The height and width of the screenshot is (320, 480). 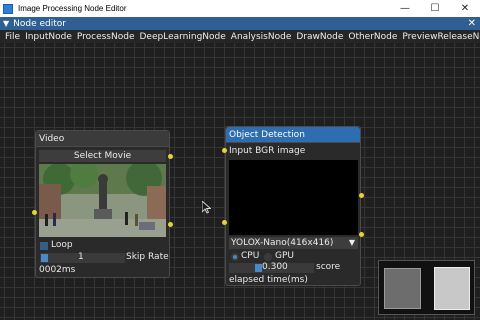 What do you see at coordinates (293, 135) in the screenshot?
I see `object-detection-title: Object Detection` at bounding box center [293, 135].